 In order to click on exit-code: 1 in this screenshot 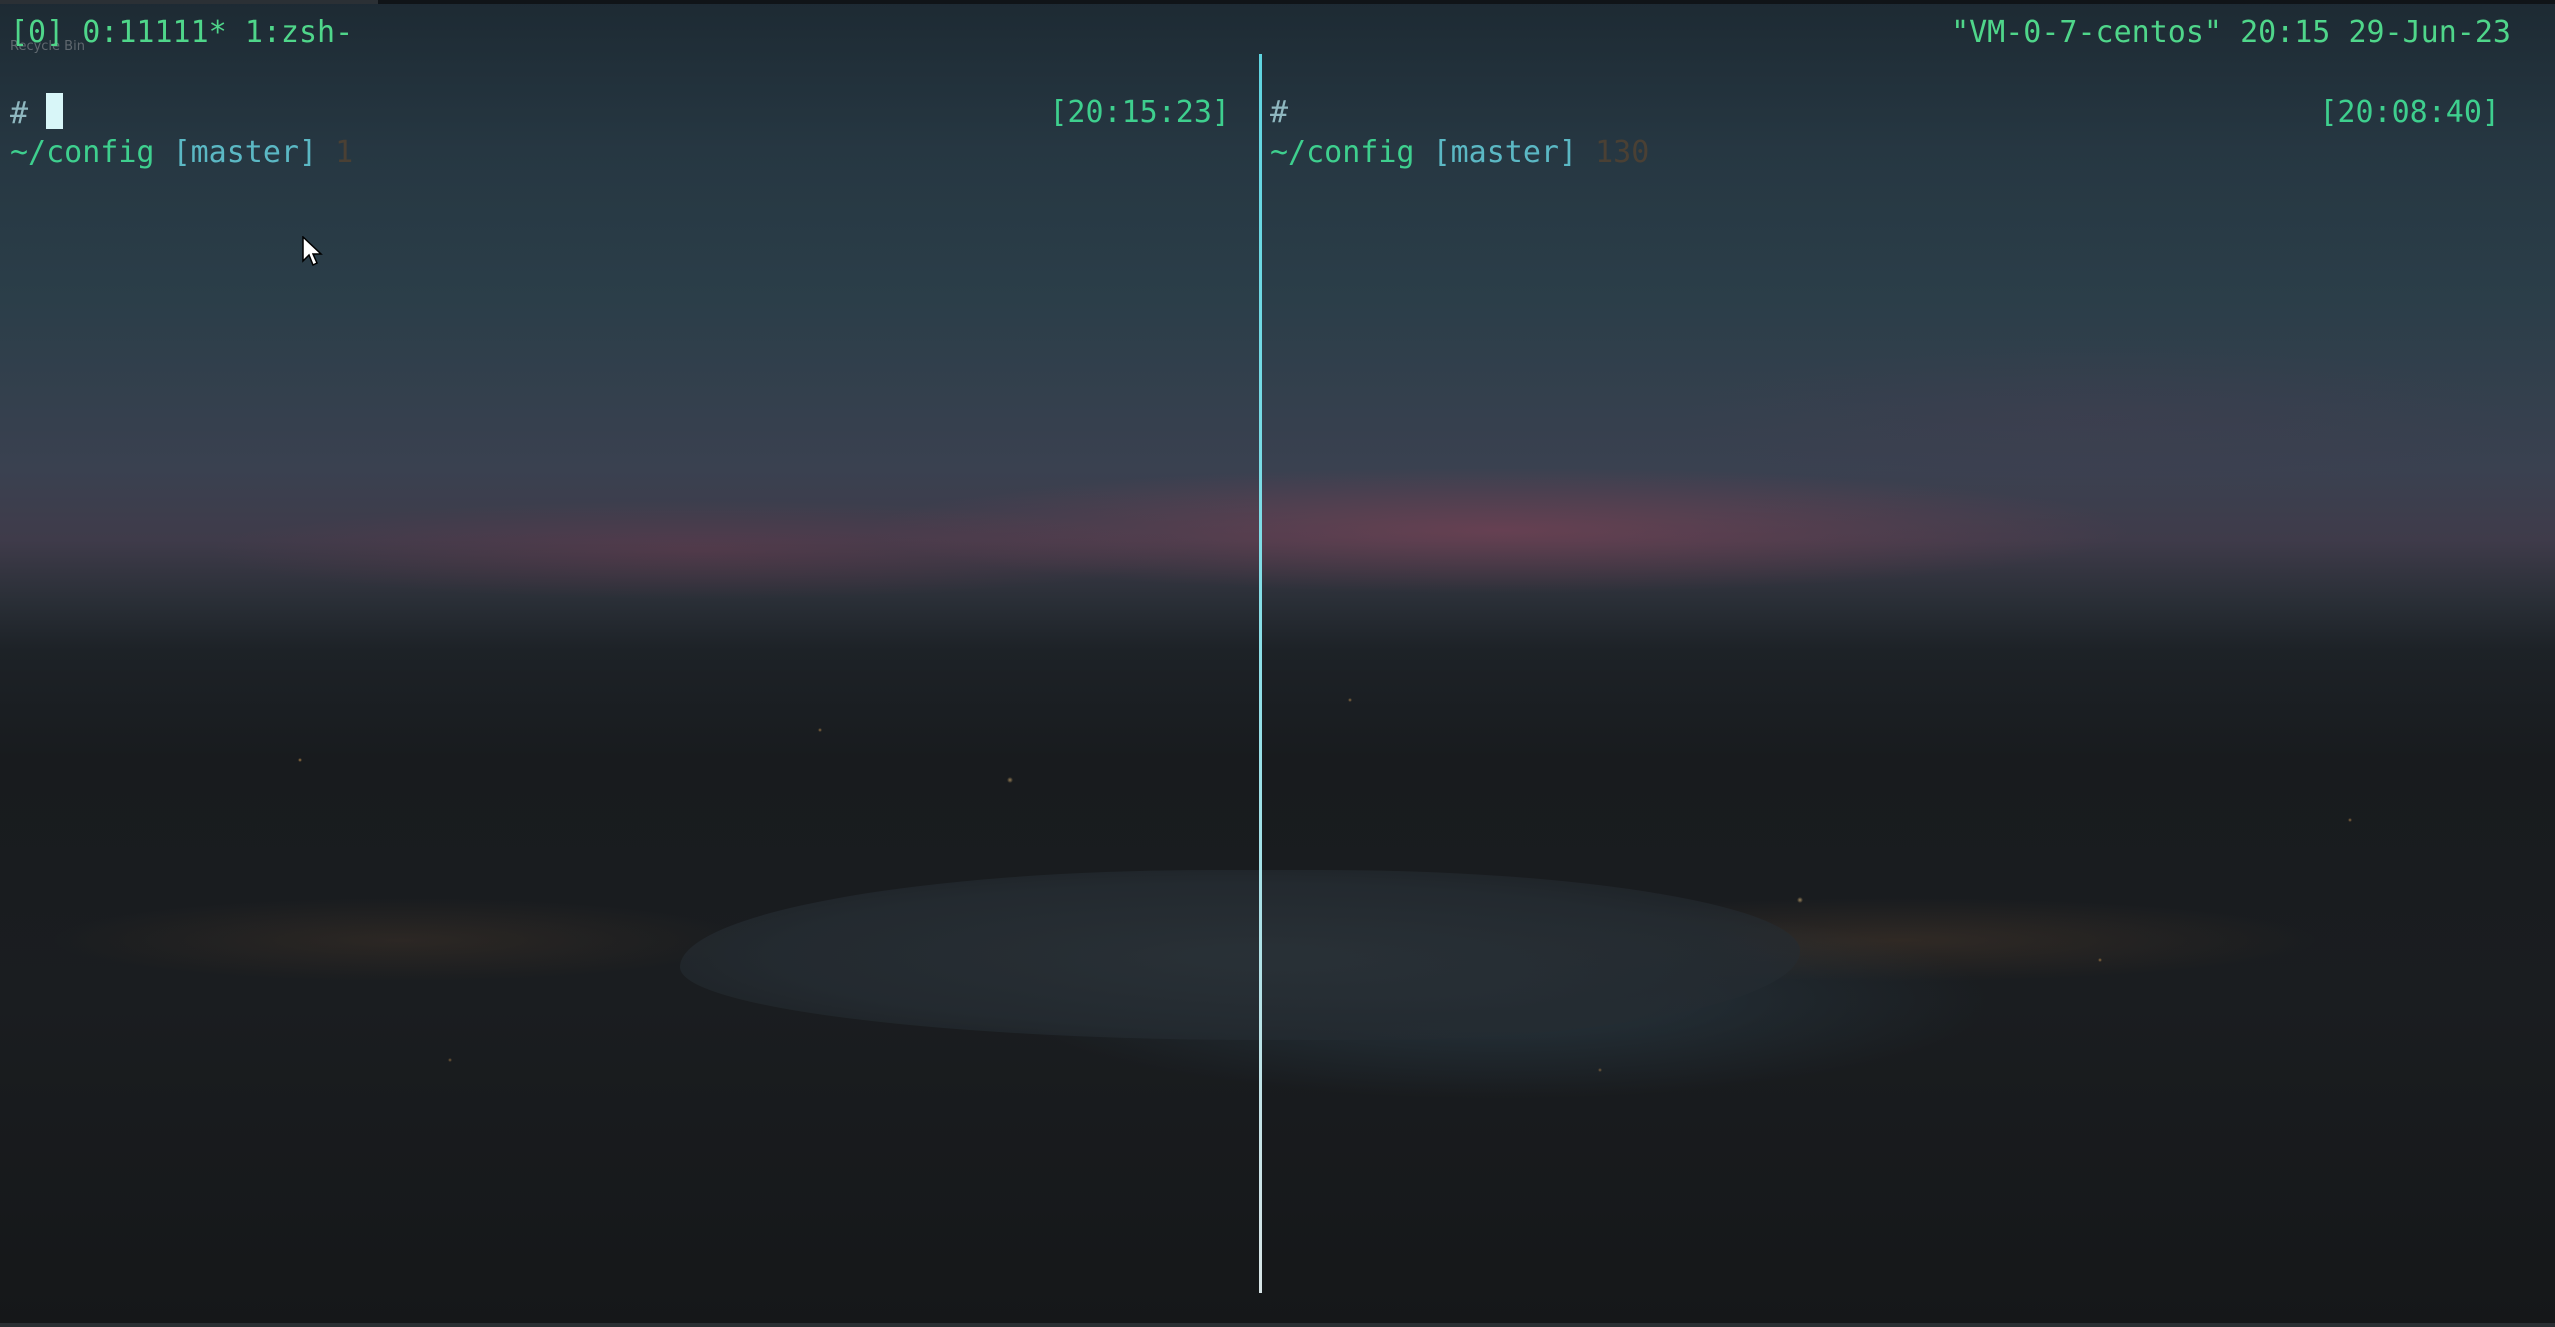, I will do `click(344, 152)`.